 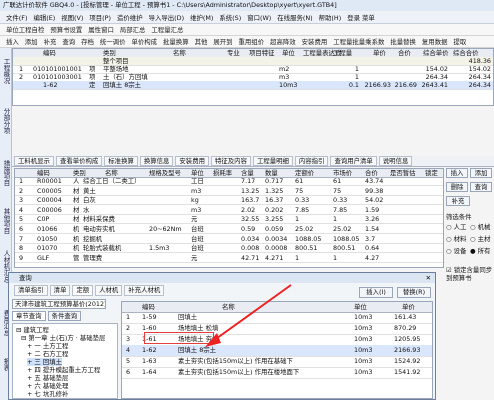 I want to click on material-row: 9 GLF 管管理费 元 42.71 4.271 1 1 4.27, so click(x=229, y=258).